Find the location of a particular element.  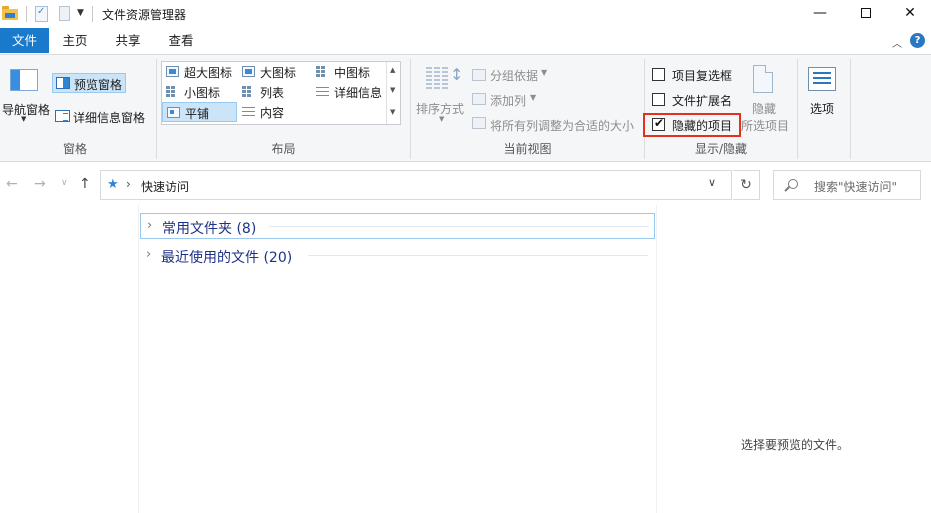

title-bar: ▼ 文件资源管理器 — ✕ is located at coordinates (465, 14).